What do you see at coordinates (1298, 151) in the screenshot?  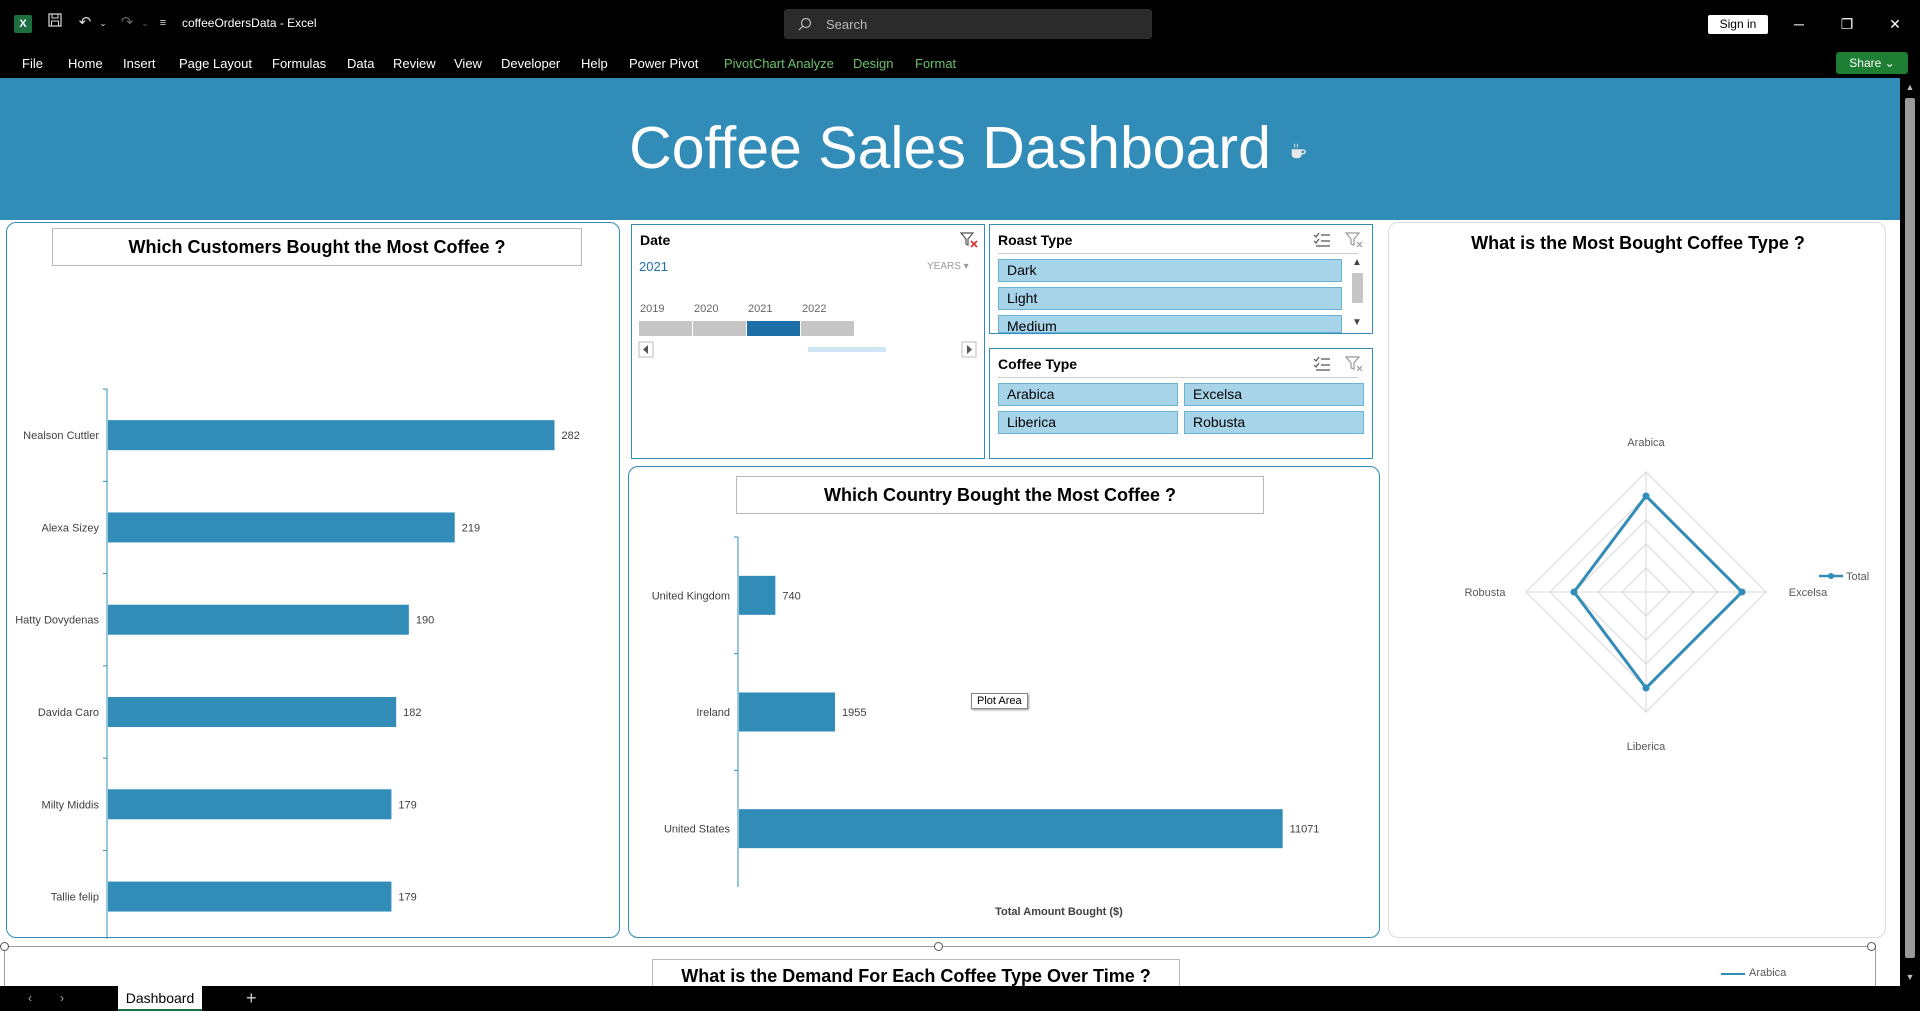 I see `coffee-cup-icon` at bounding box center [1298, 151].